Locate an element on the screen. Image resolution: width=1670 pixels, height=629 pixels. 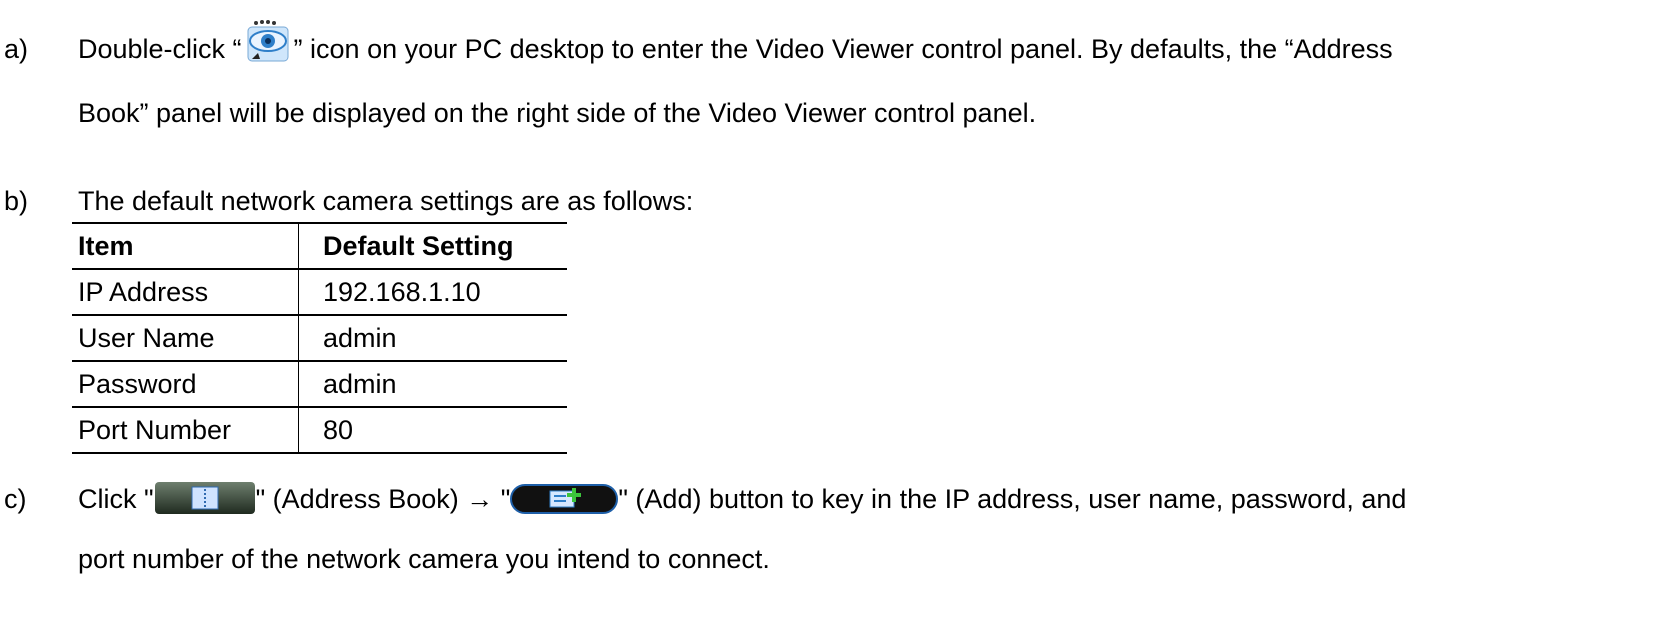
table-cell: 192.168.1.10 is located at coordinates (432, 292).